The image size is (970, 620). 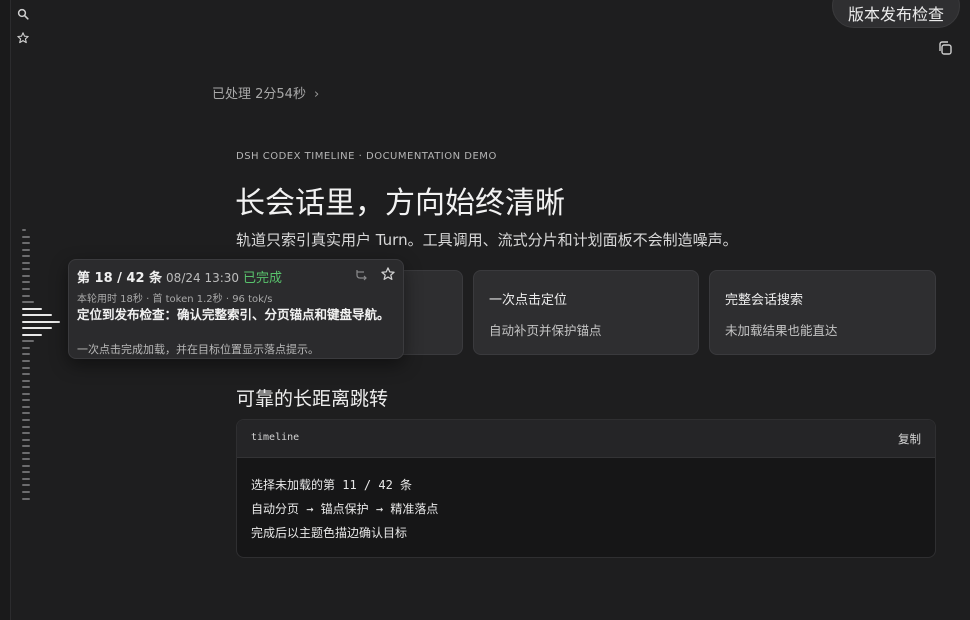 What do you see at coordinates (316, 94) in the screenshot?
I see `chevron-right-icon: ›` at bounding box center [316, 94].